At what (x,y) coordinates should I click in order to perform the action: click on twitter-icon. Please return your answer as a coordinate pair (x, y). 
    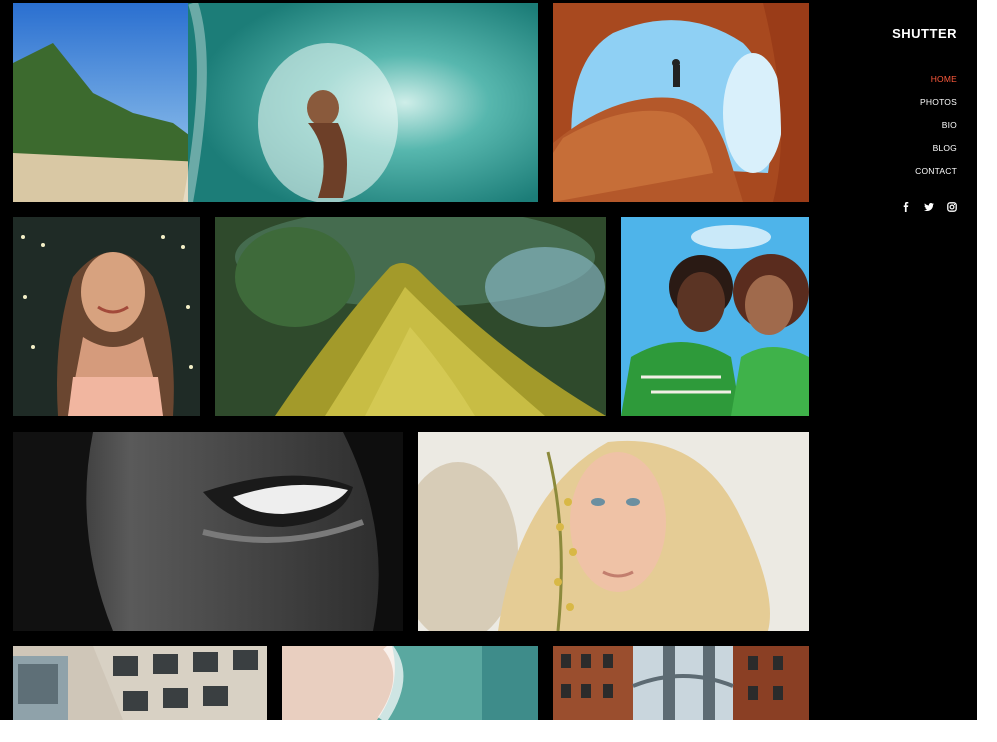
    Looking at the image, I should click on (929, 207).